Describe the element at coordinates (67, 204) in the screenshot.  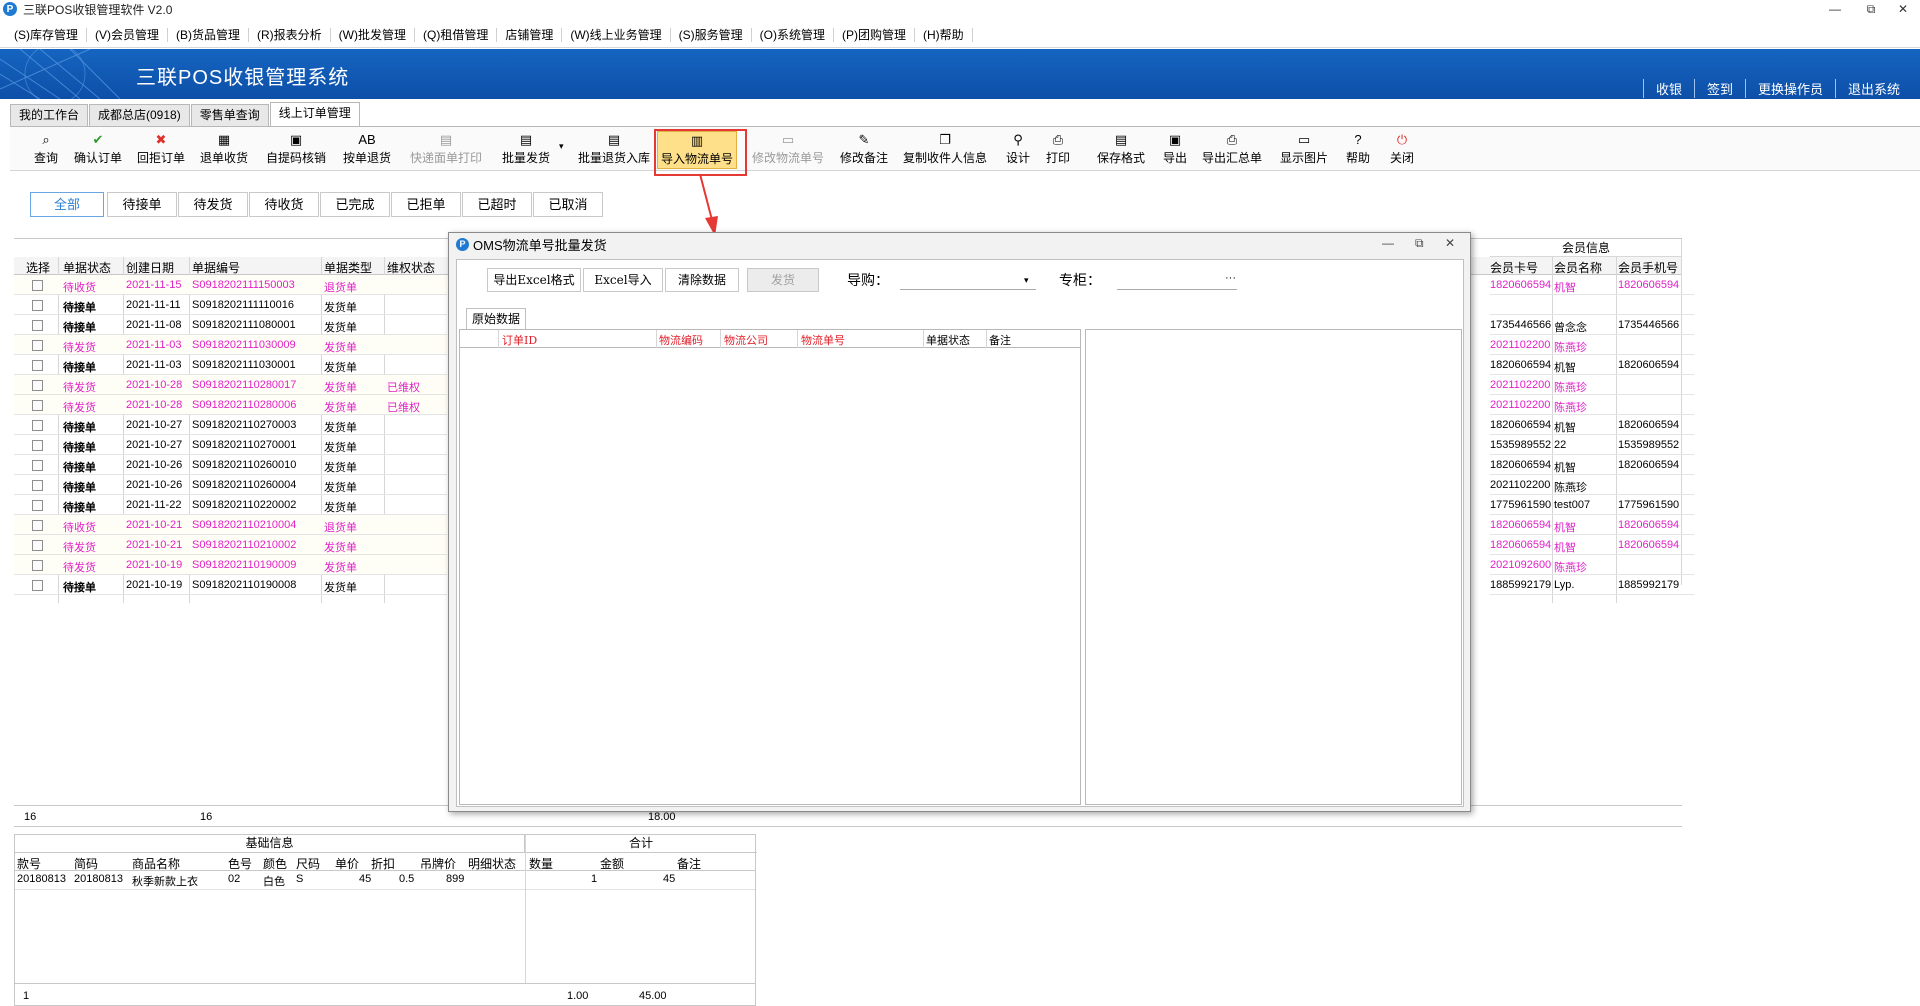
I see `filter-all: 全部` at that location.